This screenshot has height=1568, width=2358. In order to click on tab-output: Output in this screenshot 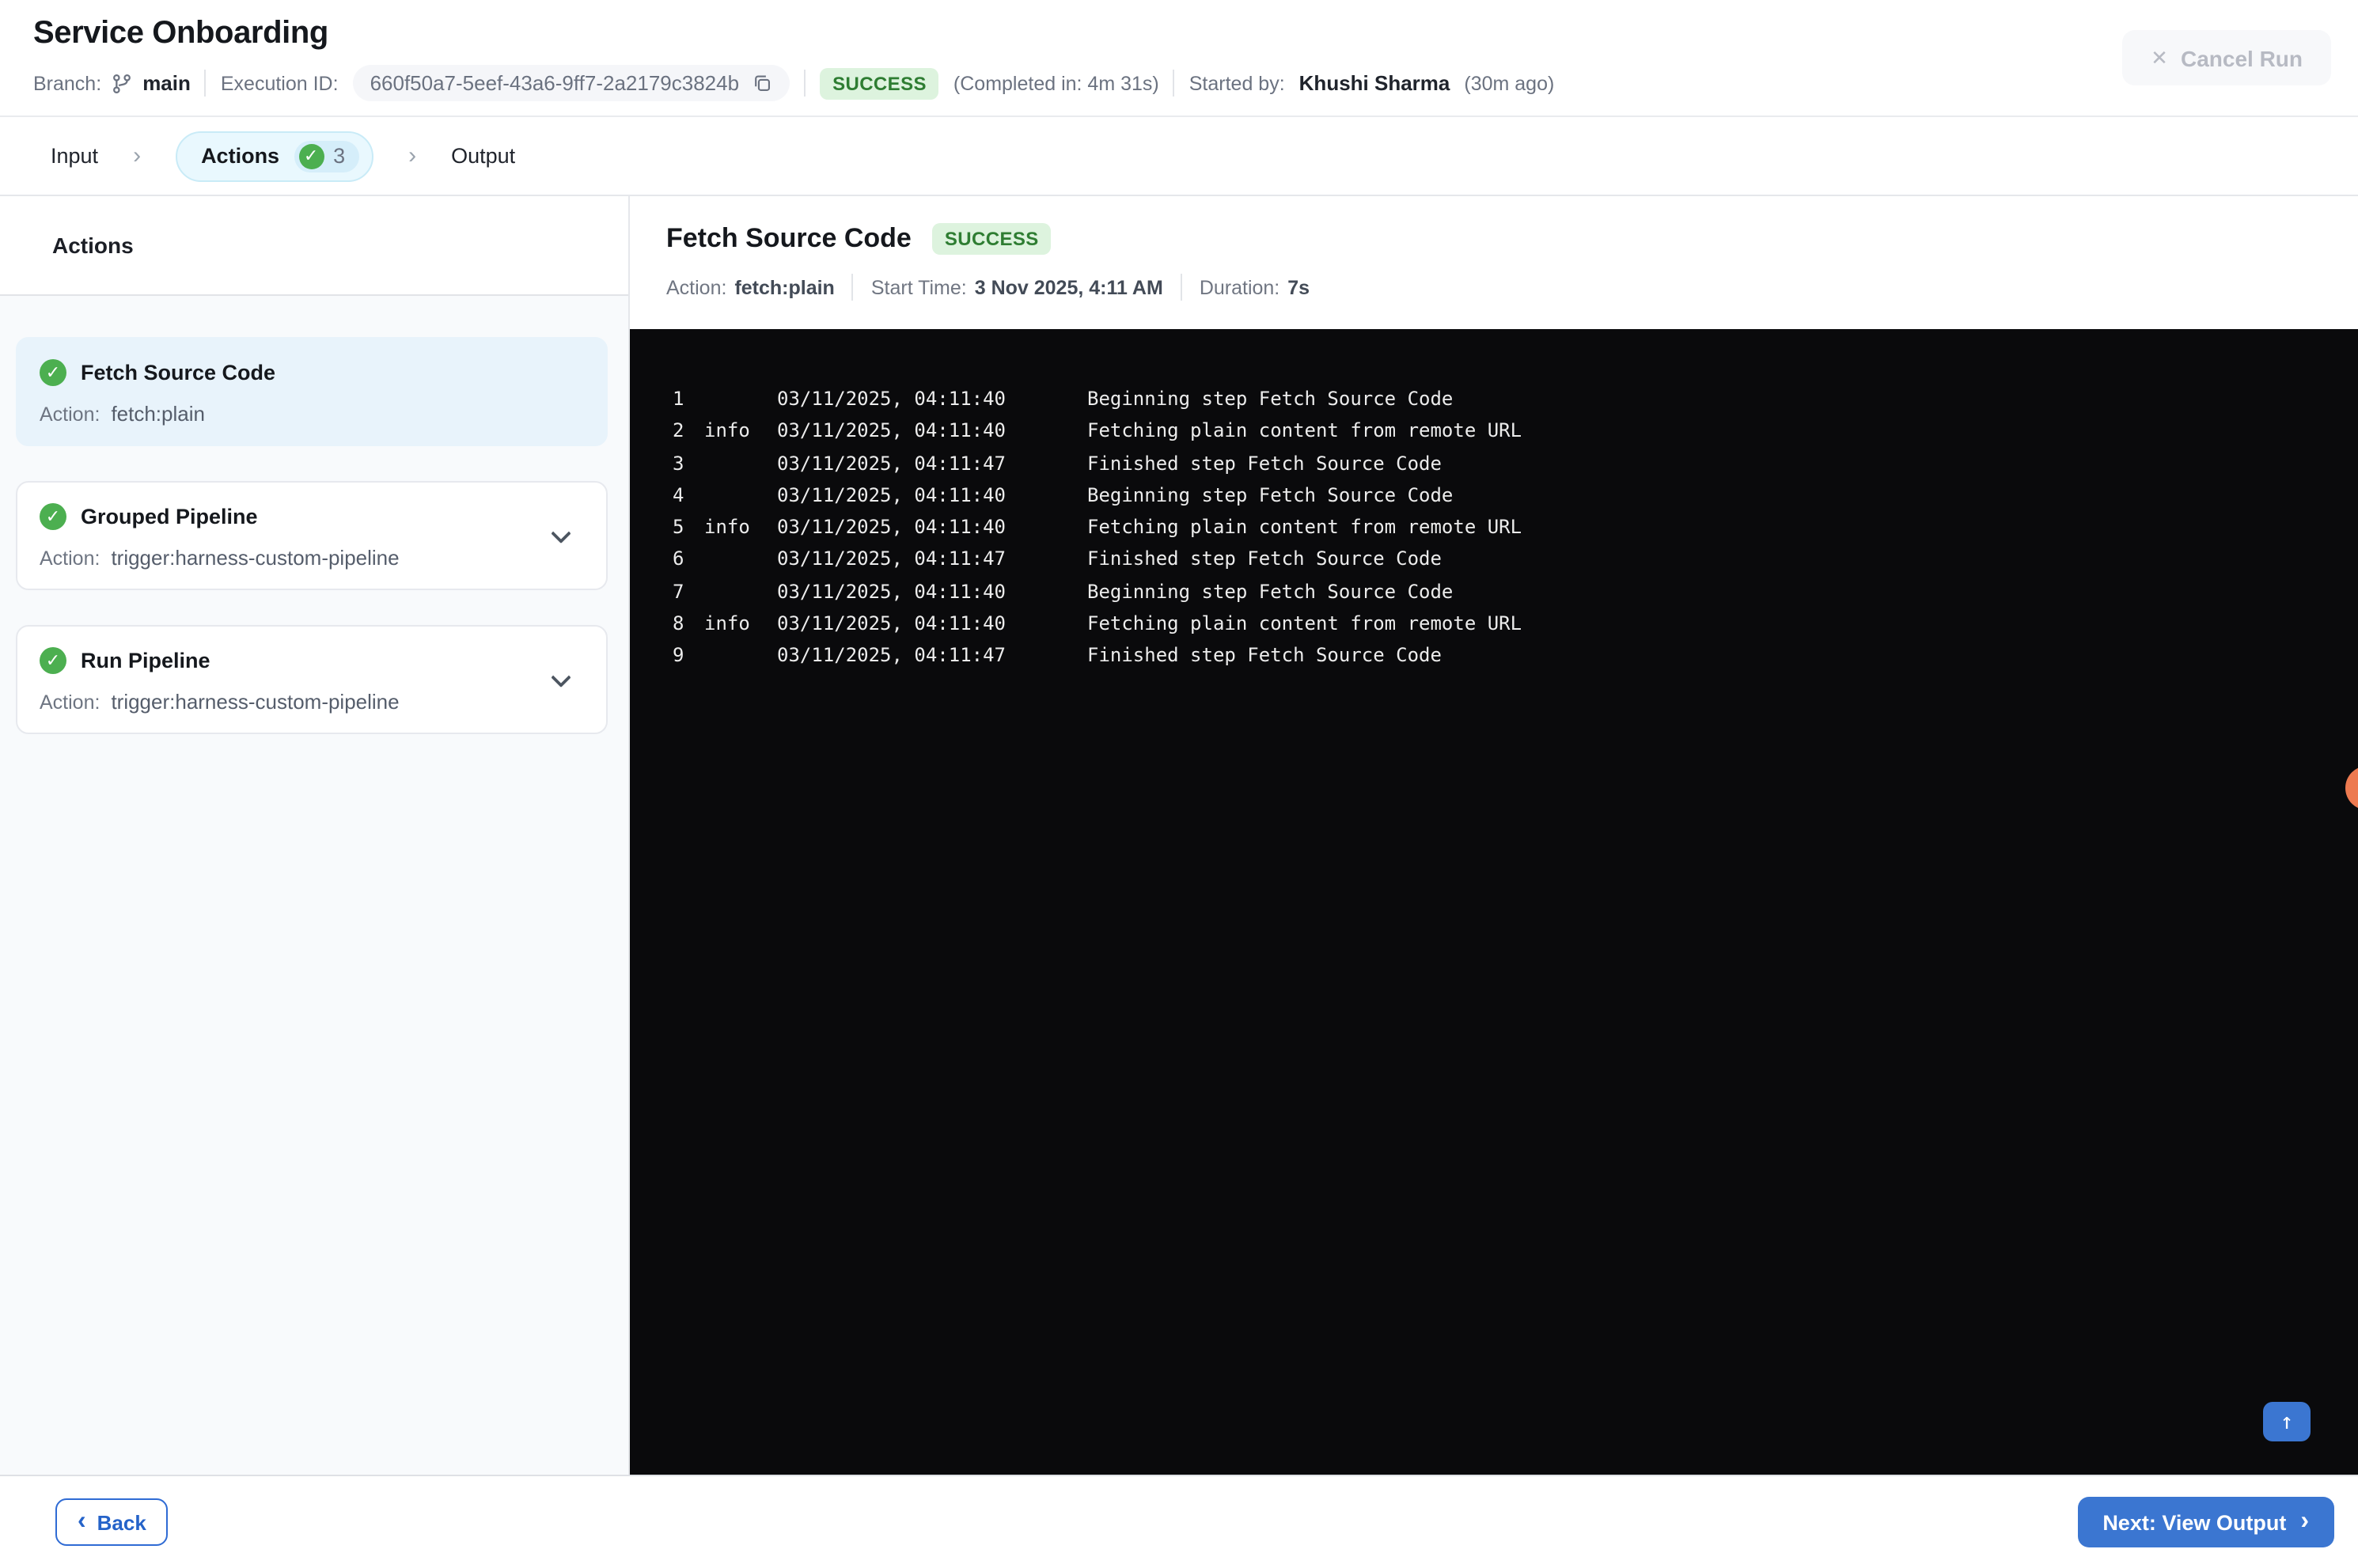, I will do `click(483, 156)`.